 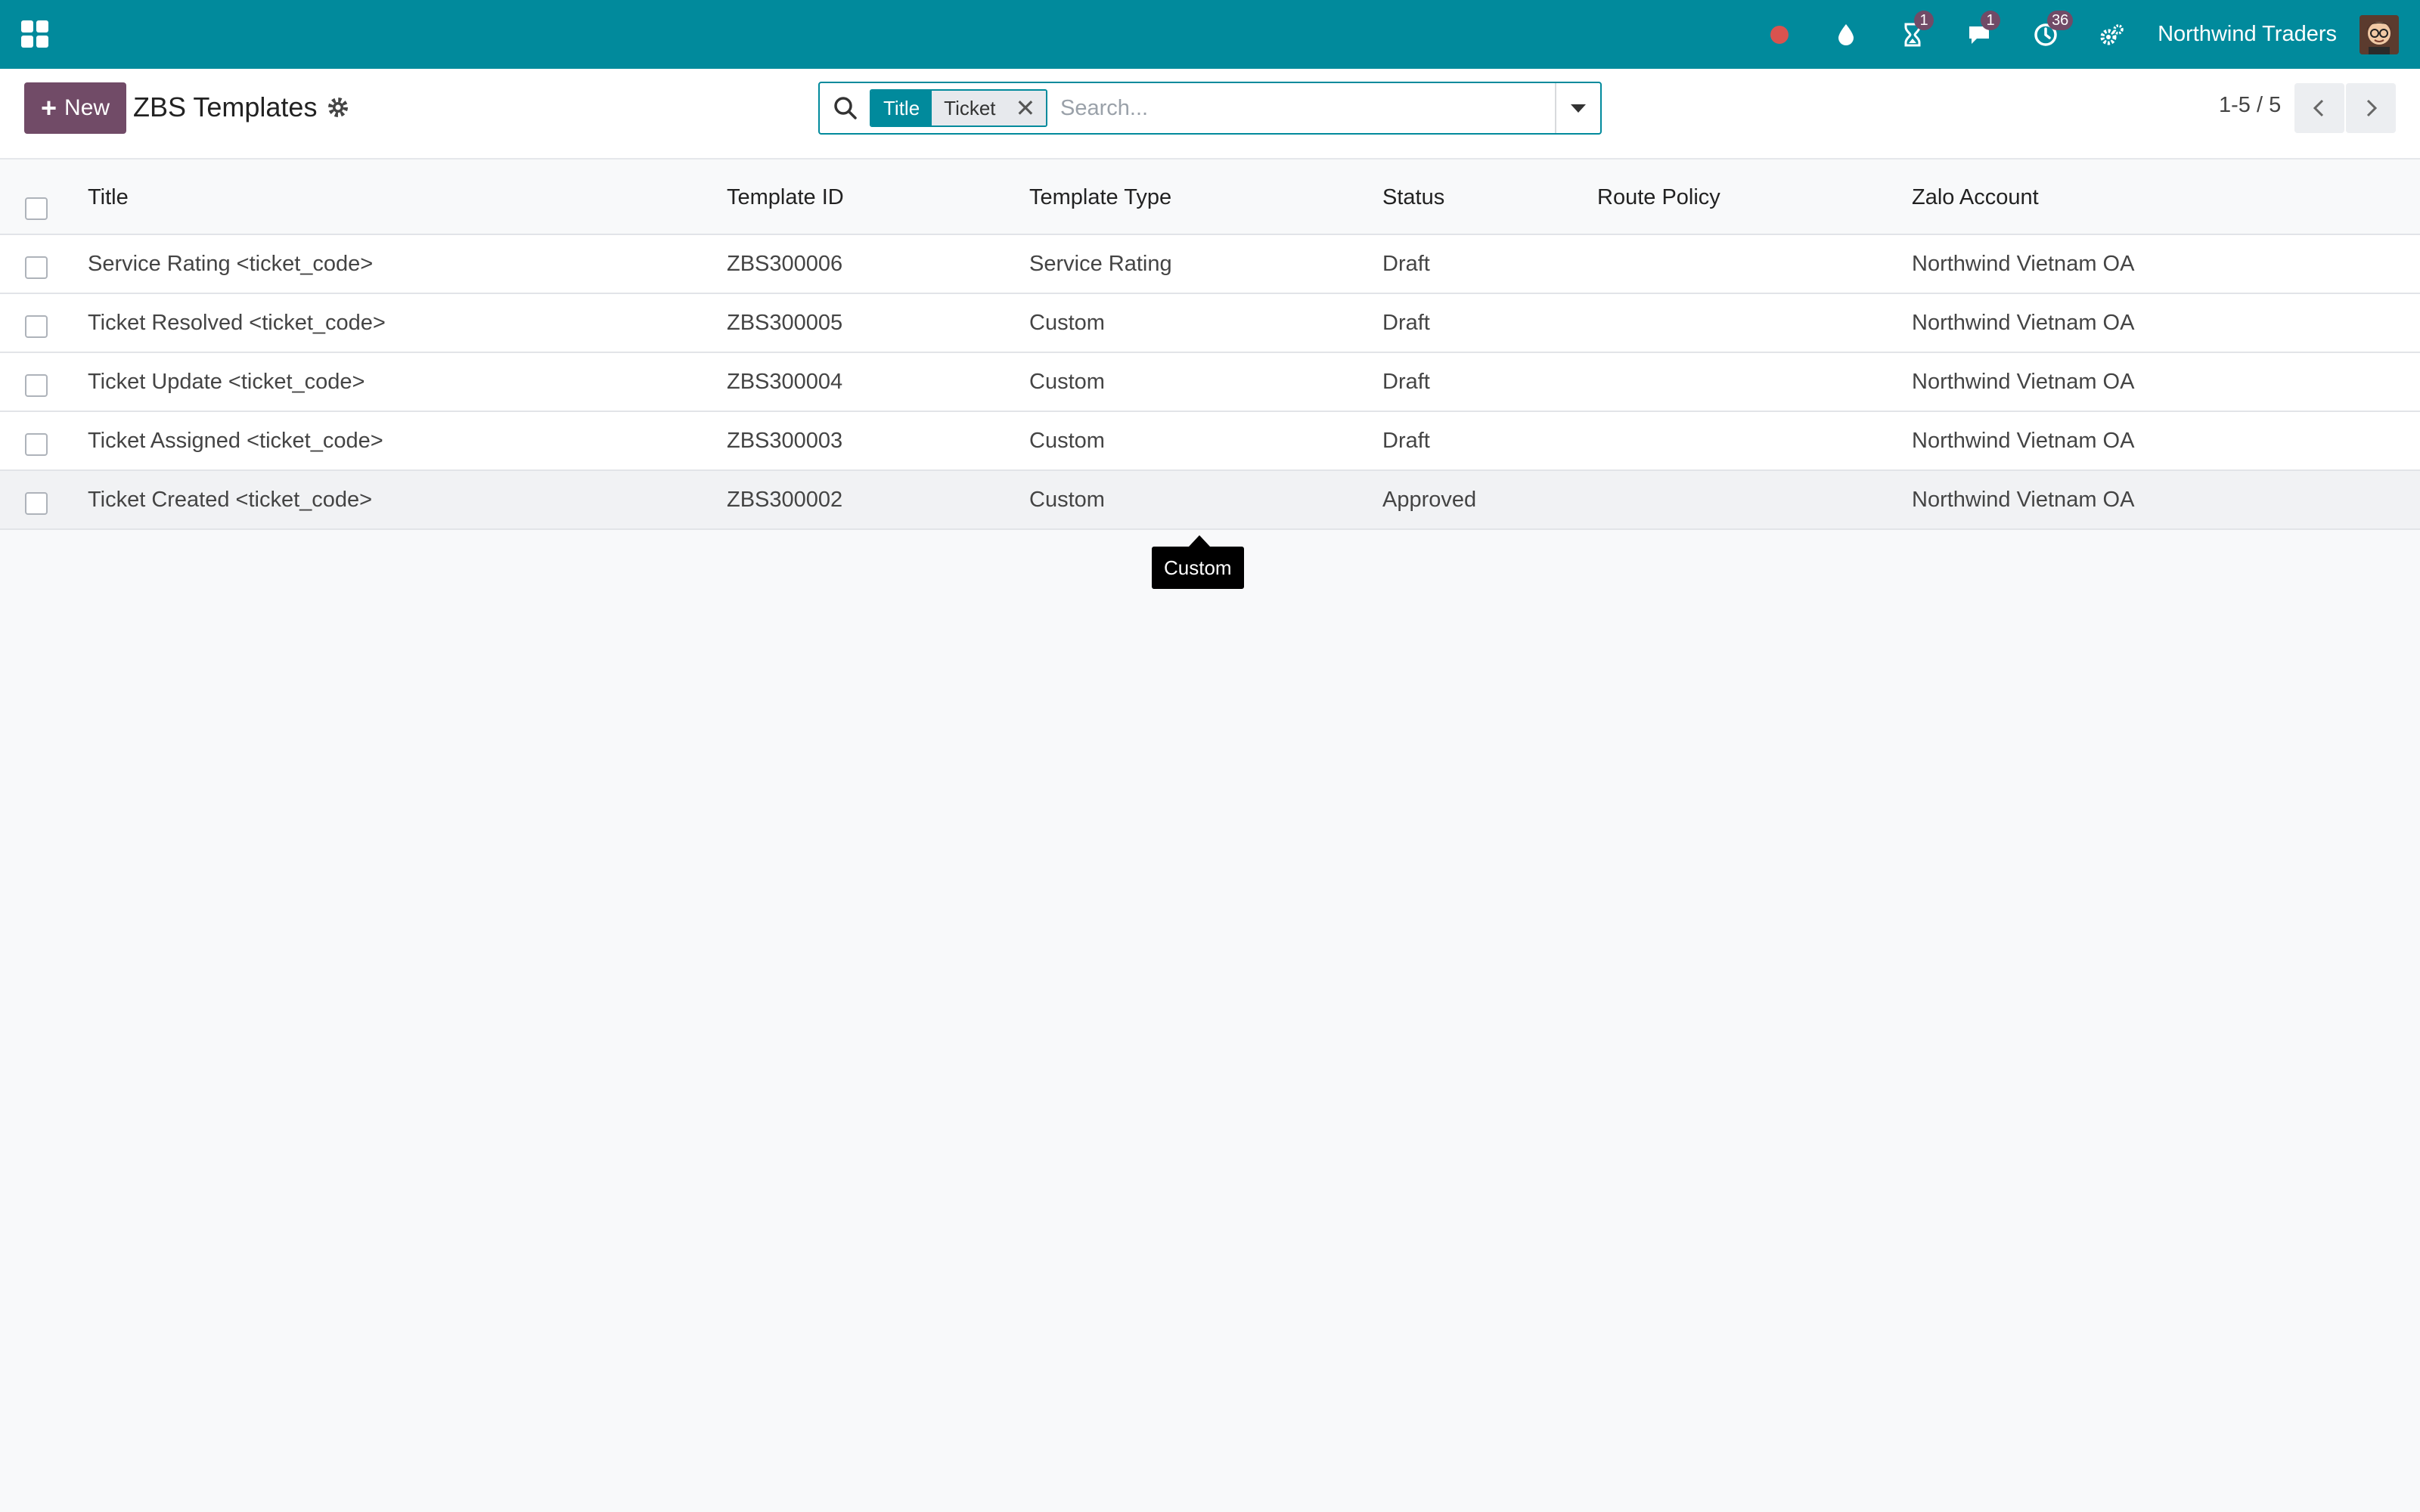 What do you see at coordinates (235, 441) in the screenshot?
I see `cell-title: Ticket Assigned <ticket_code>` at bounding box center [235, 441].